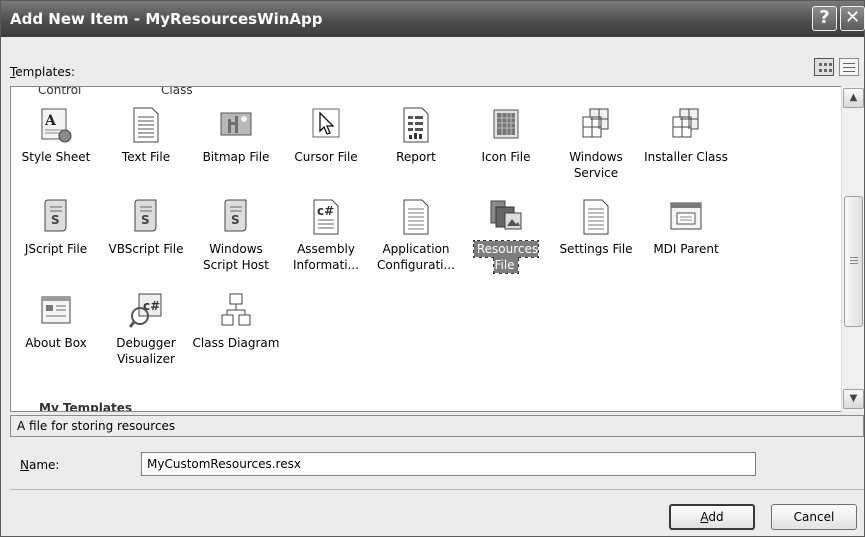 The height and width of the screenshot is (537, 865). I want to click on template-label: Resources File, so click(506, 257).